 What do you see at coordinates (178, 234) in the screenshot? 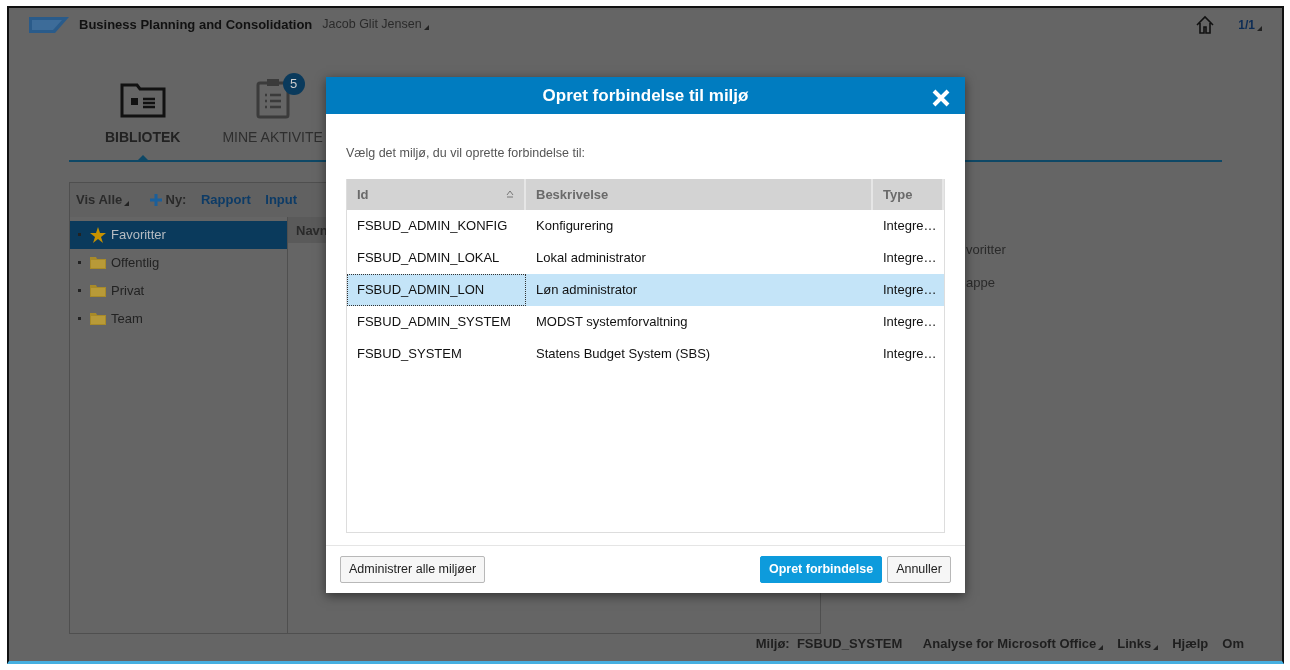
I see `tree-item: Favoritter` at bounding box center [178, 234].